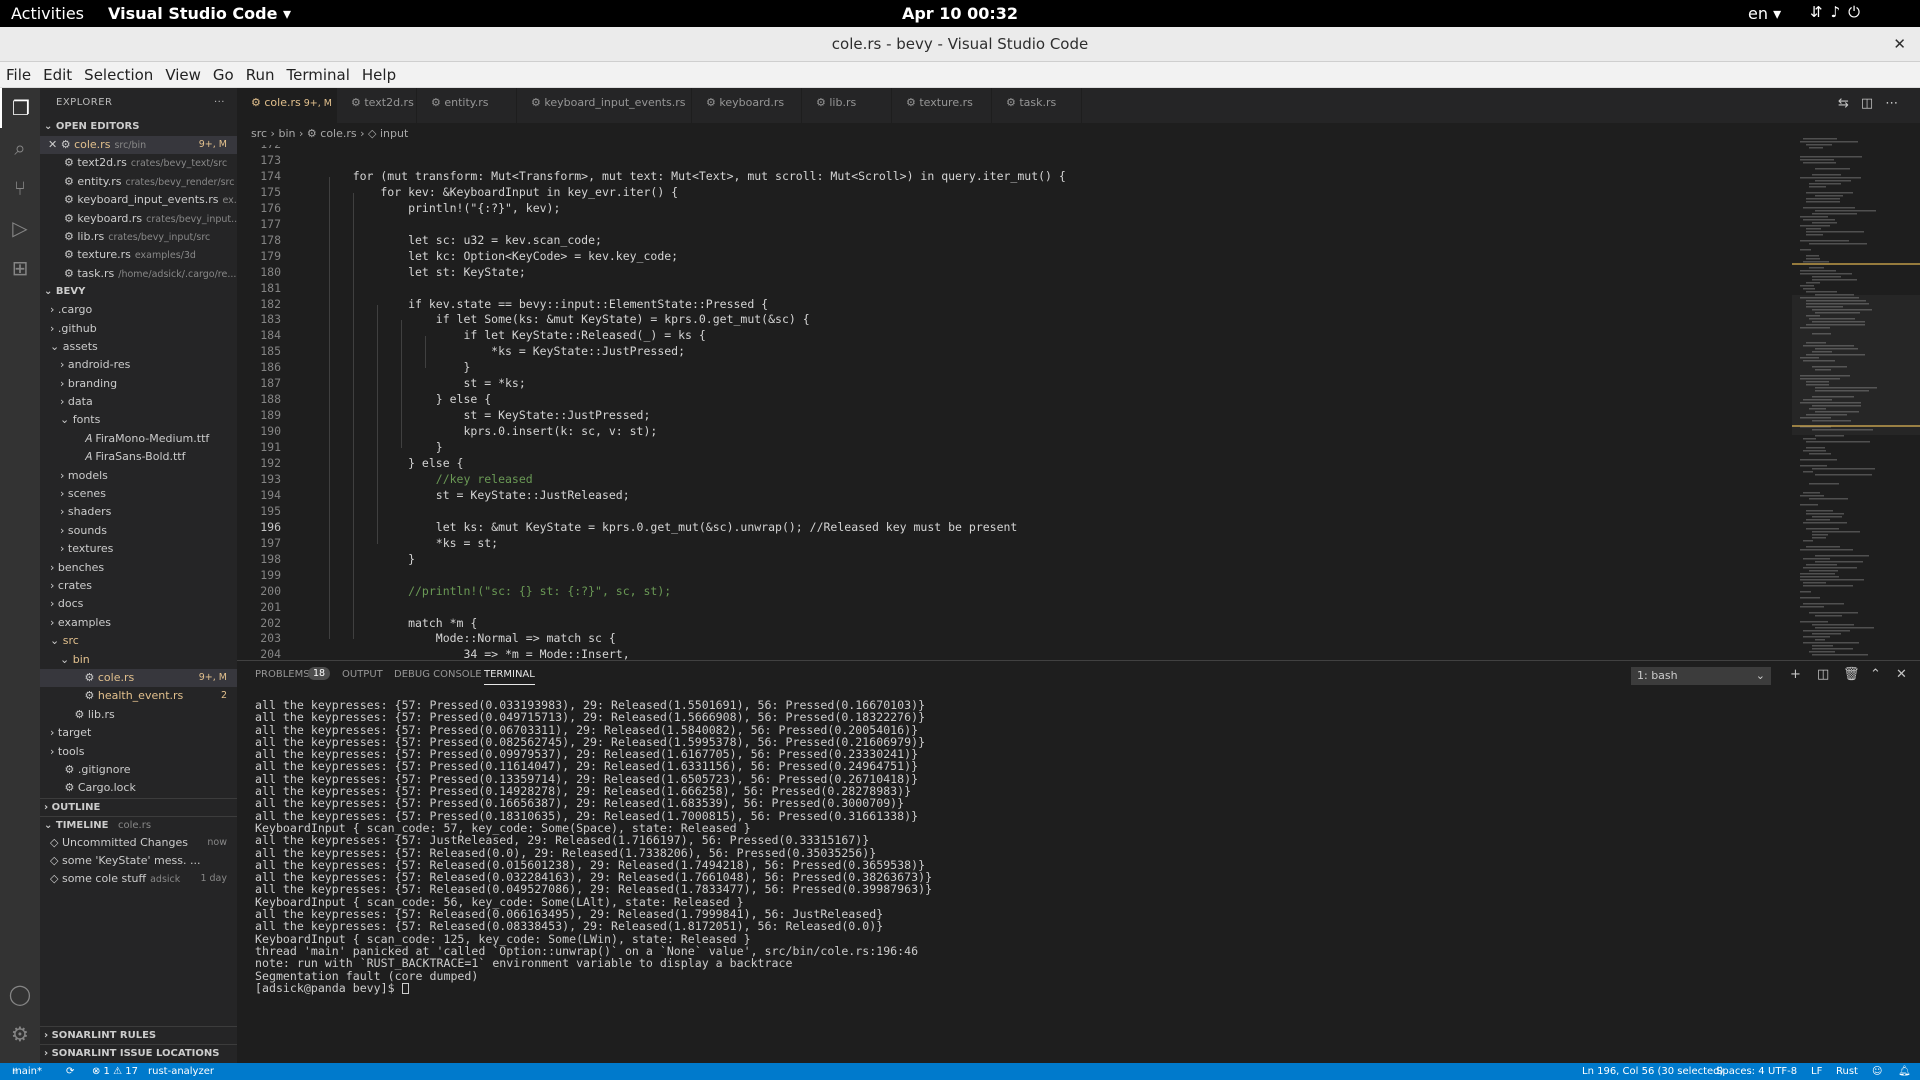 Image resolution: width=1920 pixels, height=1080 pixels. Describe the element at coordinates (138, 182) in the screenshot. I see `open-editor-item: ⚙ entity.rs crates/bevy_render/src` at that location.